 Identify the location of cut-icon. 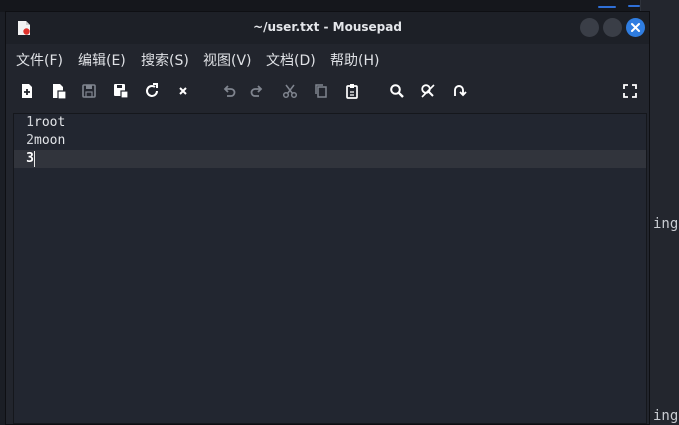
(290, 91).